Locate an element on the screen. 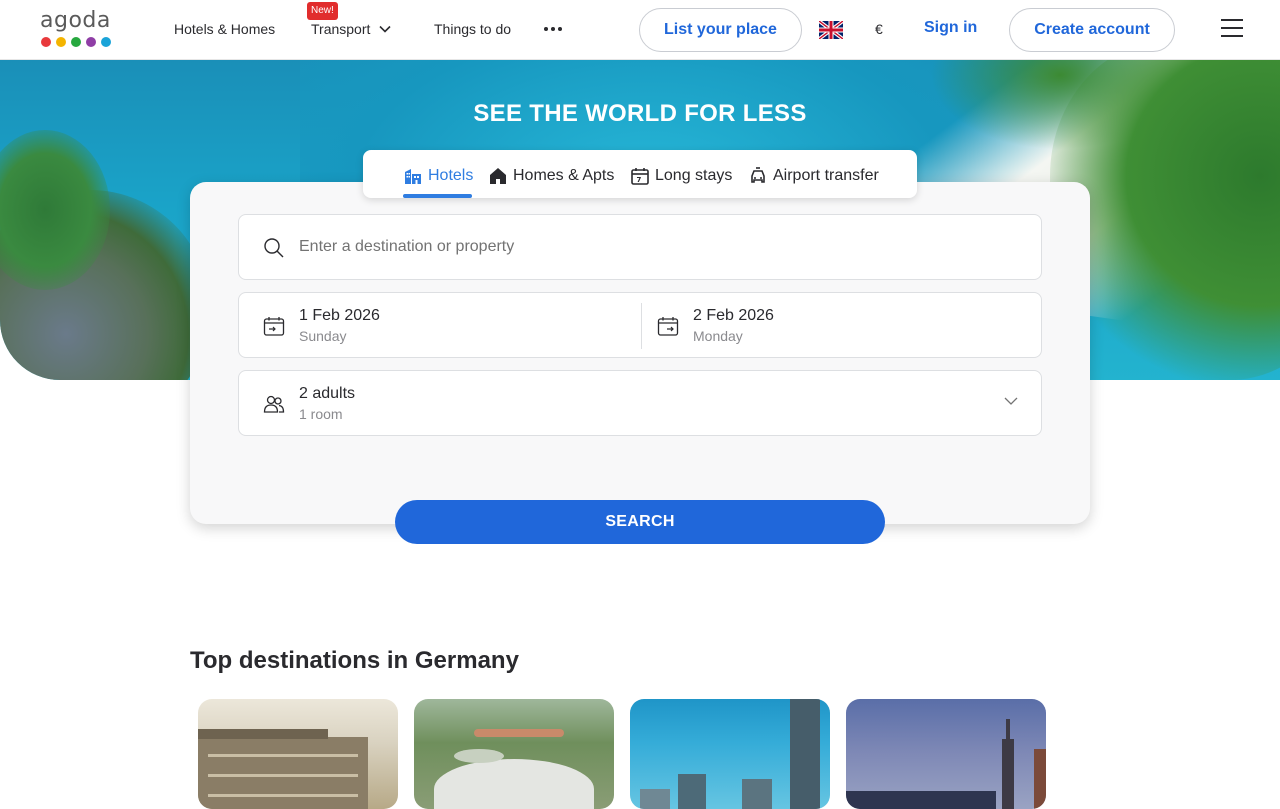 Image resolution: width=1280 pixels, height=809 pixels. check-out-date: 2 Feb 2026 is located at coordinates (733, 315).